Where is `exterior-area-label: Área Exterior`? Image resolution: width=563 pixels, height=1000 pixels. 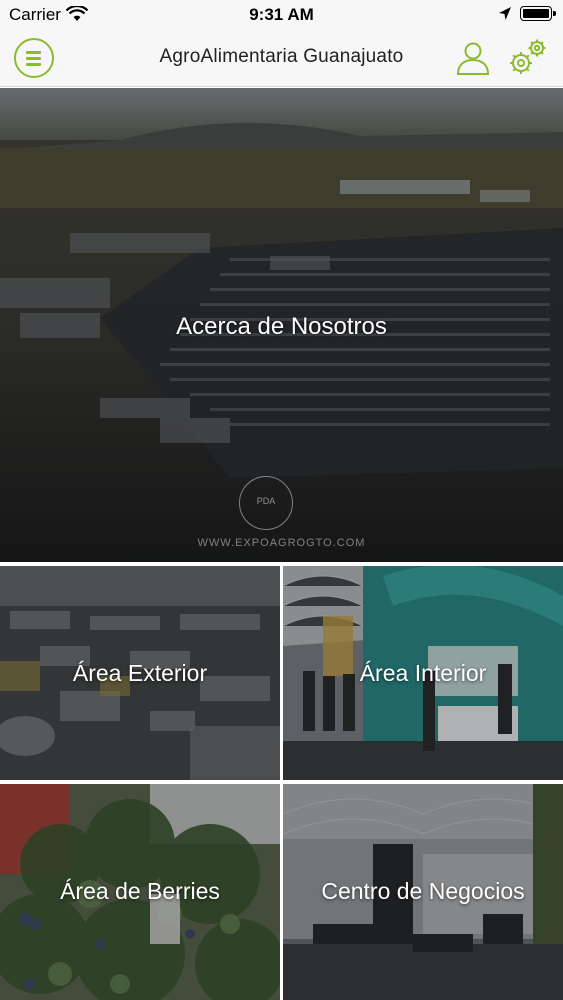 exterior-area-label: Área Exterior is located at coordinates (140, 673).